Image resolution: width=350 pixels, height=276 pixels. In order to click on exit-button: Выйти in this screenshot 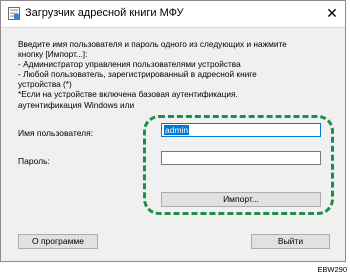, I will do `click(290, 241)`.